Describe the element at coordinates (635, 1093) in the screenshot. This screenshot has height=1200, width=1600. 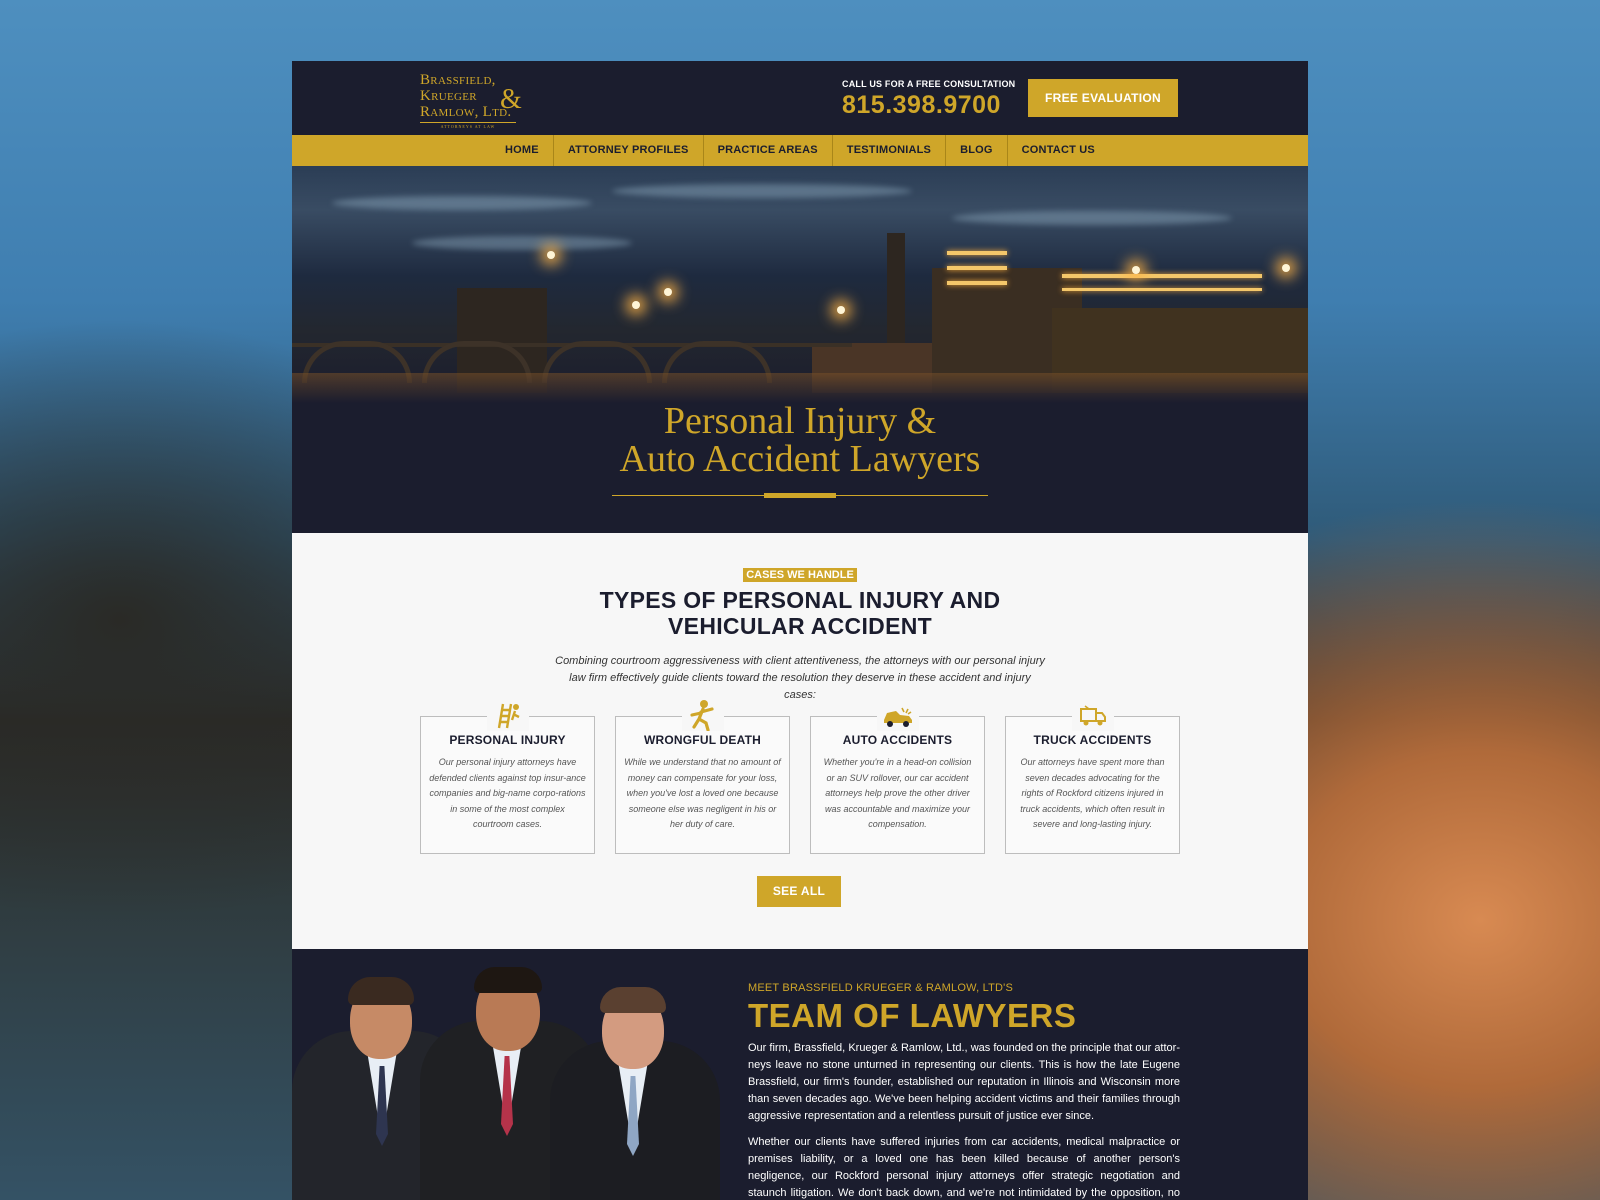
I see `lawyer-right` at that location.